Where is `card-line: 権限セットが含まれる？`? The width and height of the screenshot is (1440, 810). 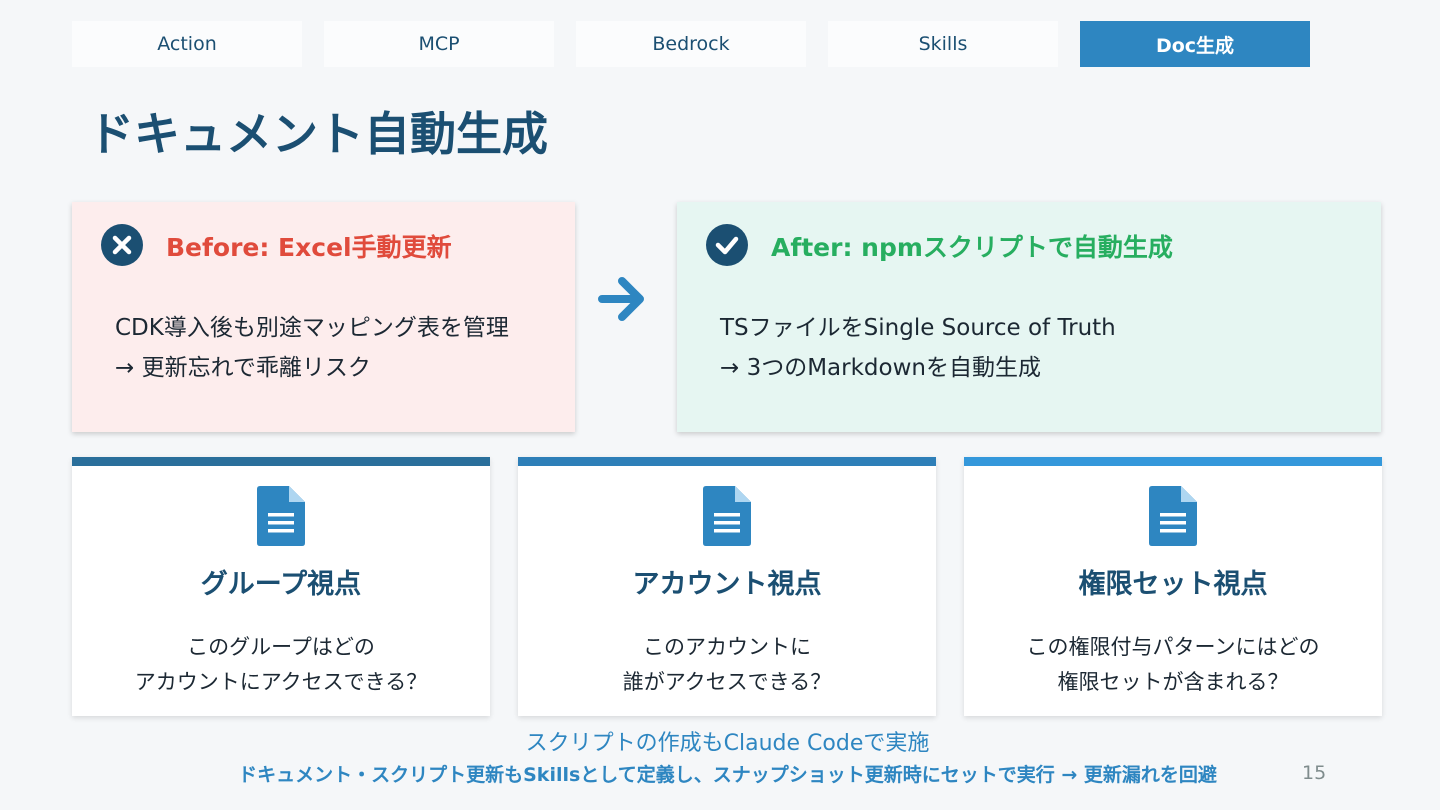 card-line: 権限セットが含まれる？ is located at coordinates (1173, 682).